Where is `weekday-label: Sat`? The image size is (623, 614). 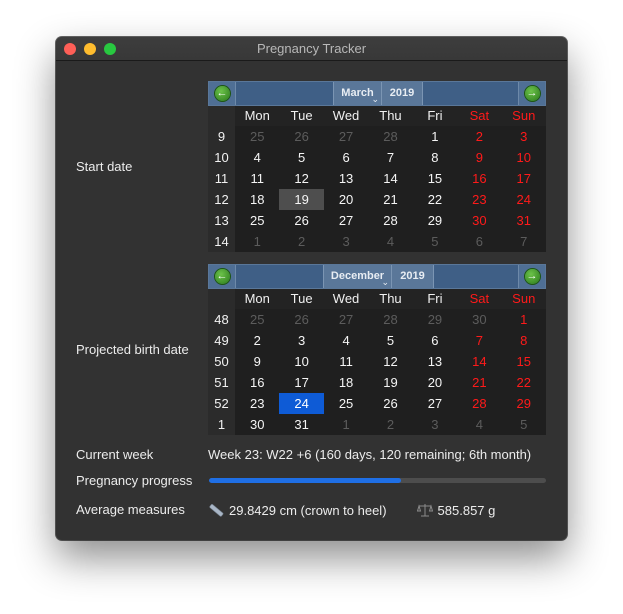
weekday-label: Sat is located at coordinates (479, 115).